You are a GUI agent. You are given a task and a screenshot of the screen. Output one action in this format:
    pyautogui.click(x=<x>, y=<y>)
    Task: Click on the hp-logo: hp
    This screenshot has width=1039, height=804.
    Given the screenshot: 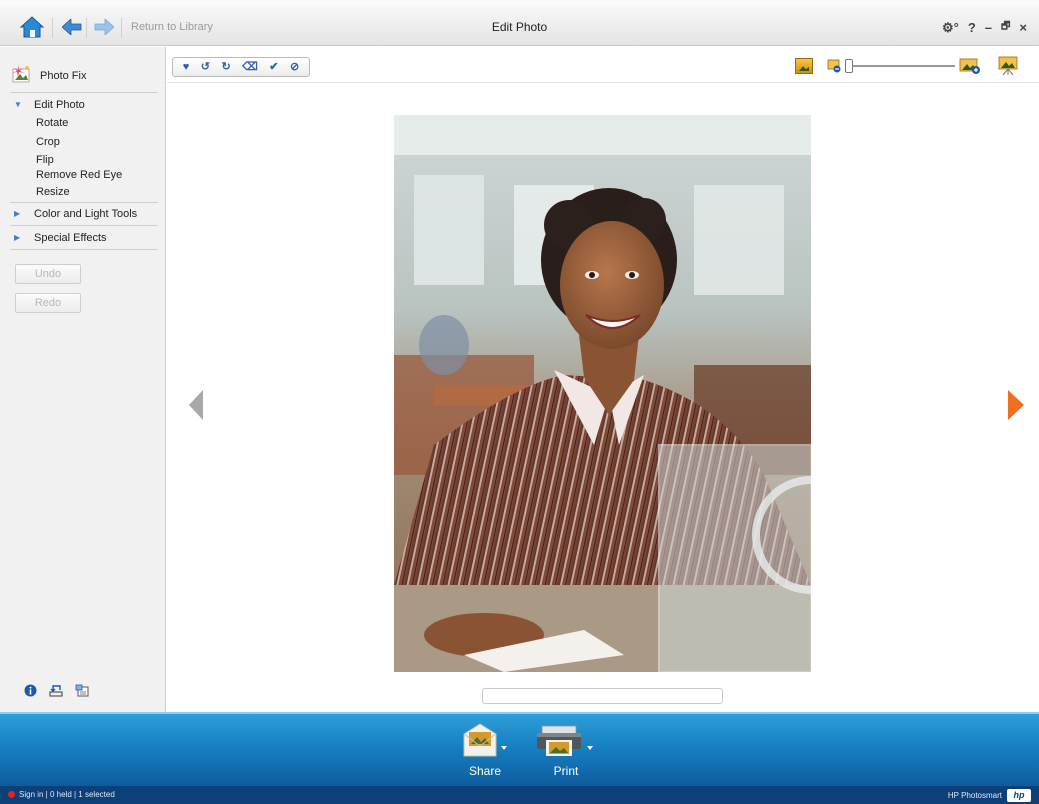 What is the action you would take?
    pyautogui.click(x=1019, y=795)
    